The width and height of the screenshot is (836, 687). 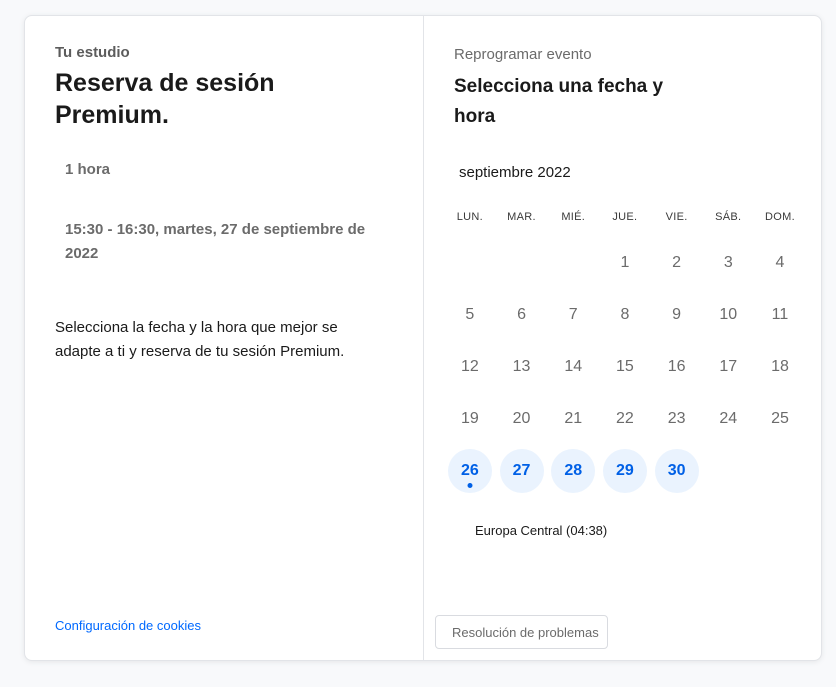 I want to click on calendar-day: 20, so click(x=522, y=419).